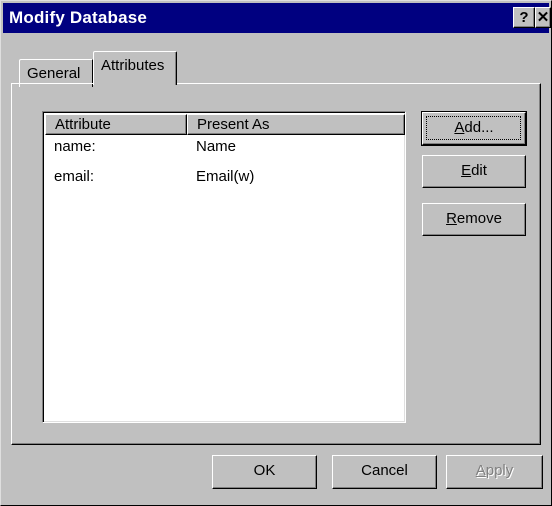  What do you see at coordinates (384, 472) in the screenshot?
I see `cancel-button: Cancel` at bounding box center [384, 472].